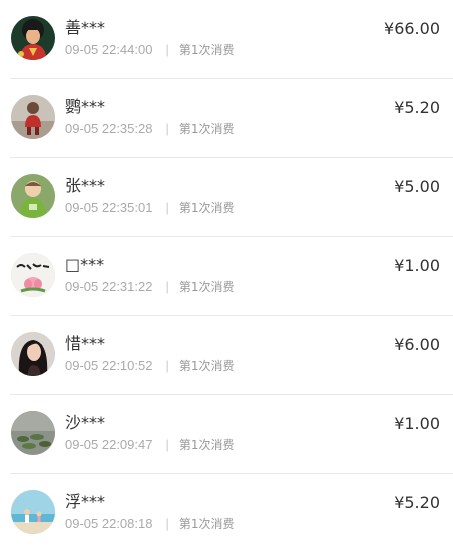  I want to click on avatar-baby-green-icon, so click(33, 196).